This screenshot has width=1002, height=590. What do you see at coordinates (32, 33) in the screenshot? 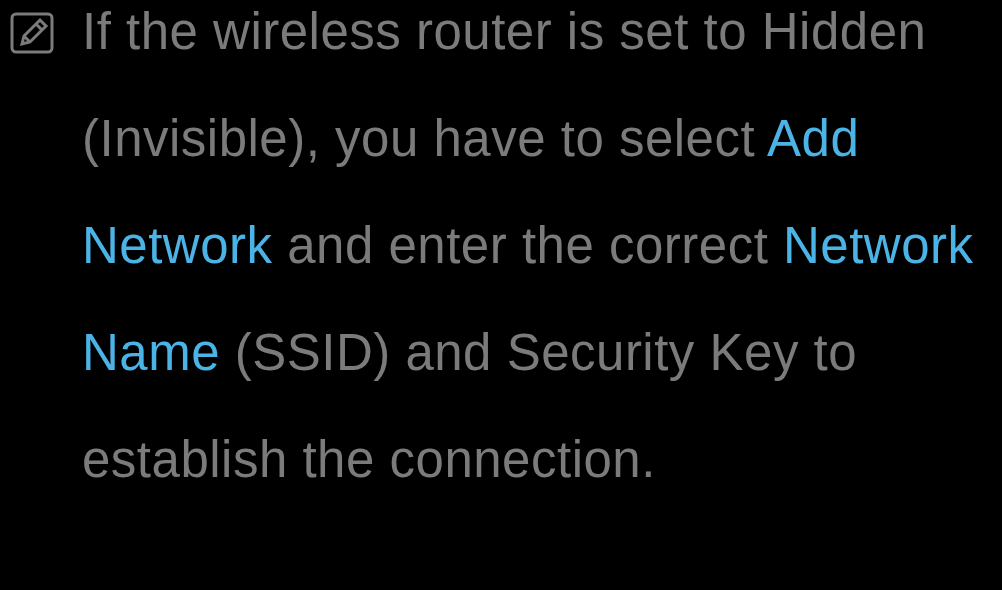
I see `note-icon` at bounding box center [32, 33].